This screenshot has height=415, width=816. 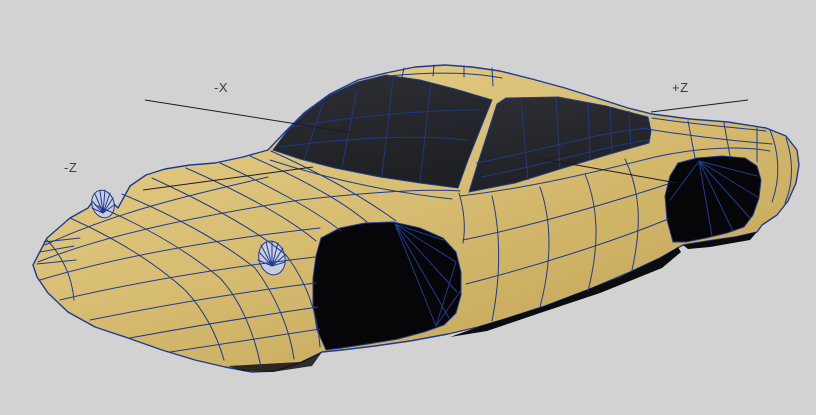 I want to click on axis-label-neg-z: -Z, so click(x=70, y=167).